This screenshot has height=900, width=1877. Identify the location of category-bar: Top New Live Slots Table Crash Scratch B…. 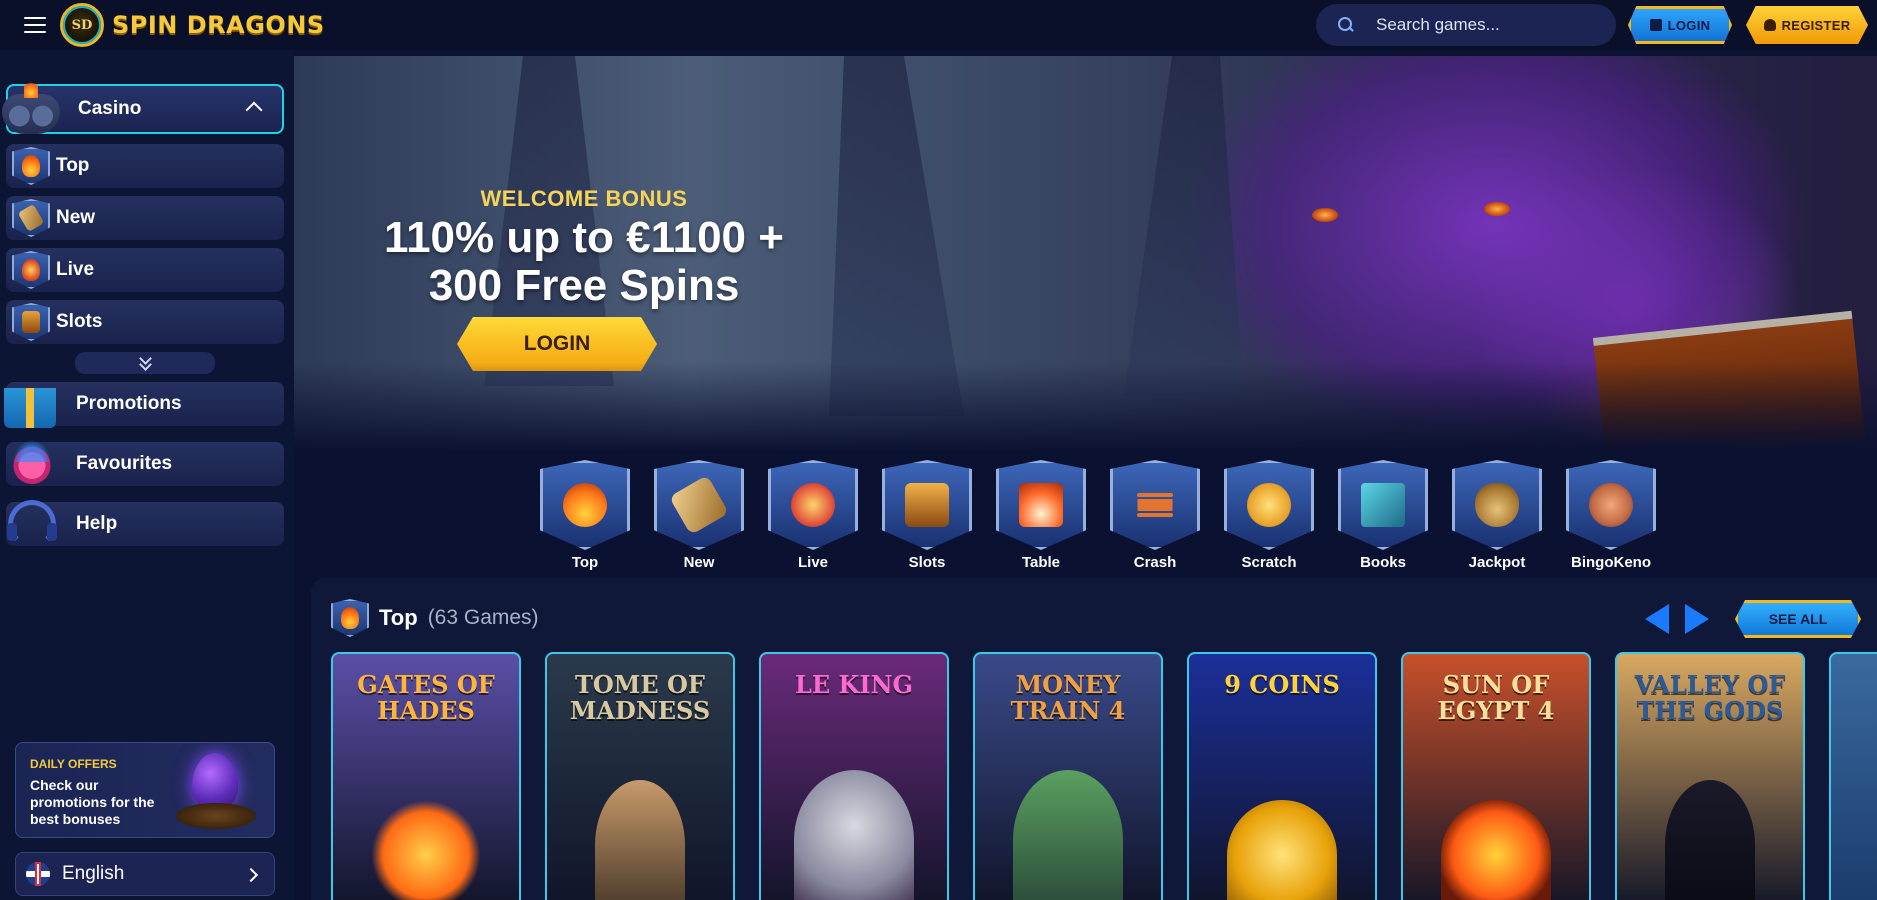
(1110, 515).